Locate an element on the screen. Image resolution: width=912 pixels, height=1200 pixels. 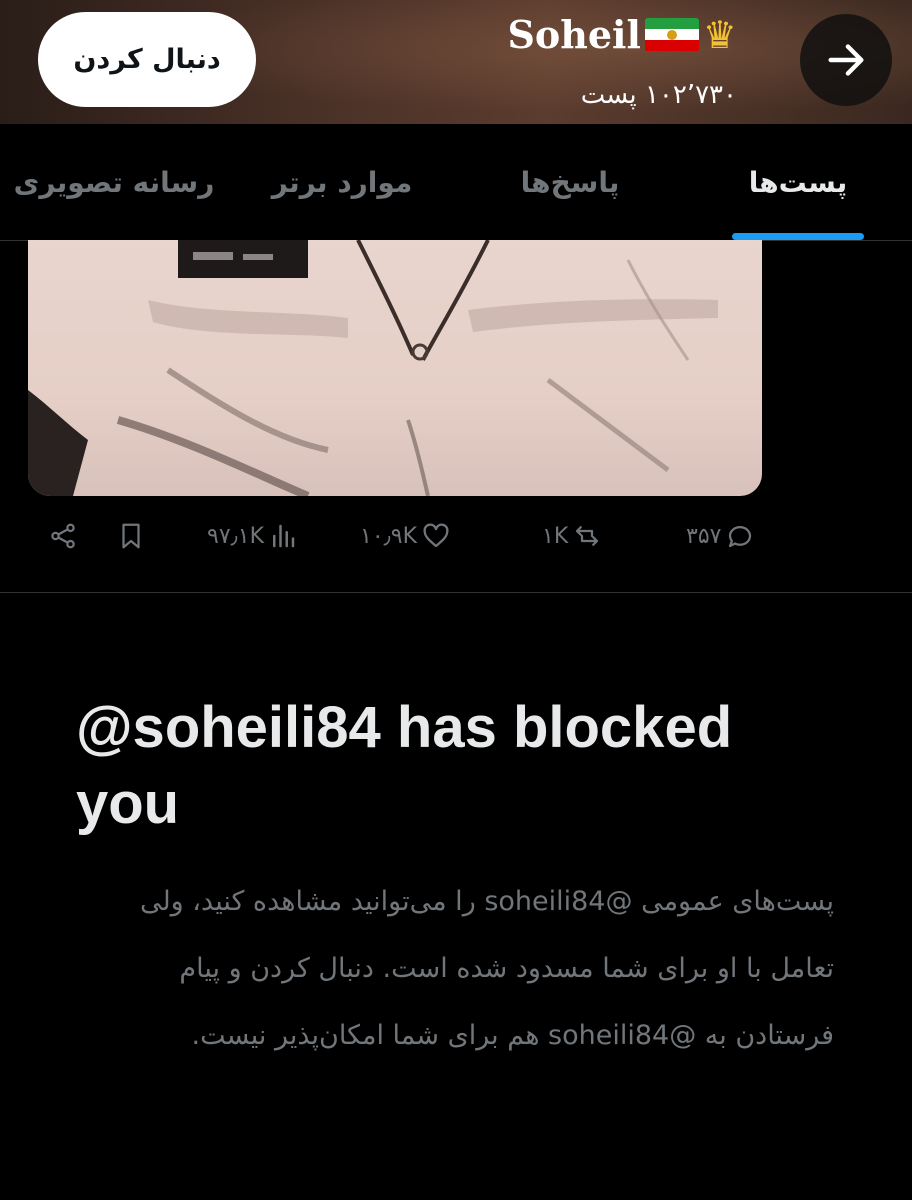
profile-display-name: Soheil ♛ is located at coordinates (622, 34).